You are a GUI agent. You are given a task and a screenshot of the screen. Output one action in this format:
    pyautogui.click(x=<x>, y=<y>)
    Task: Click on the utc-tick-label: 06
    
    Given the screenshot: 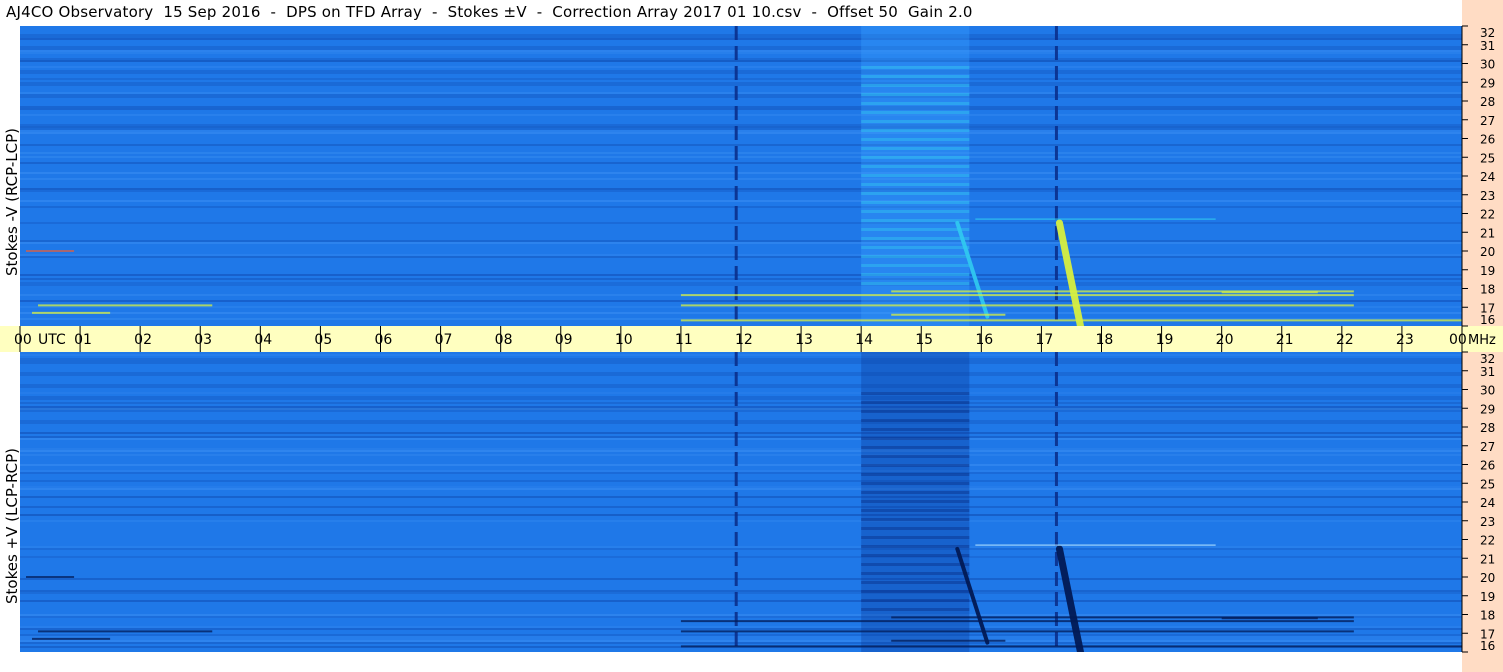 What is the action you would take?
    pyautogui.click(x=384, y=340)
    